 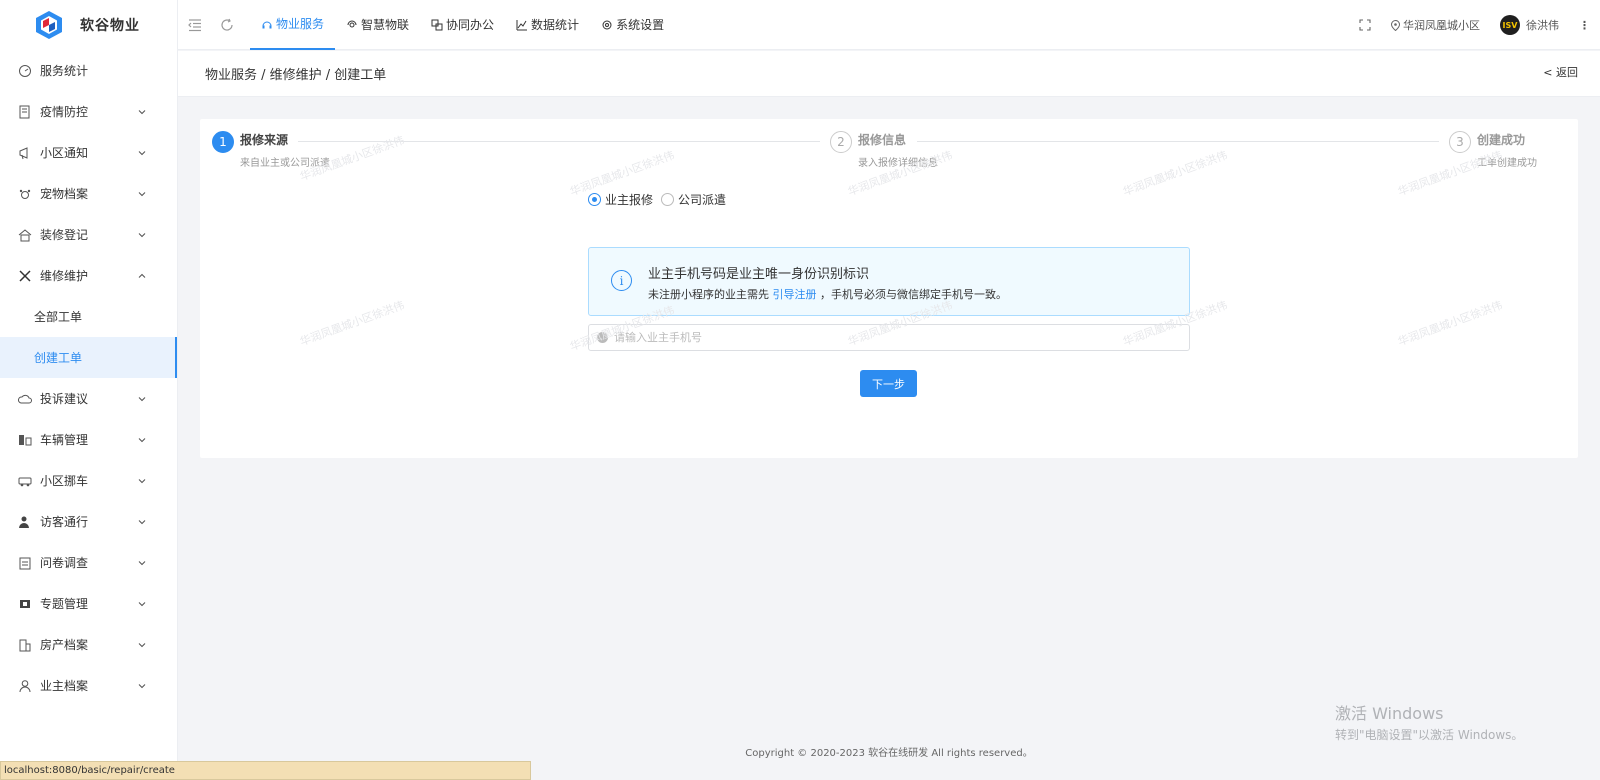 What do you see at coordinates (888, 383) in the screenshot?
I see `next-button: 下一步` at bounding box center [888, 383].